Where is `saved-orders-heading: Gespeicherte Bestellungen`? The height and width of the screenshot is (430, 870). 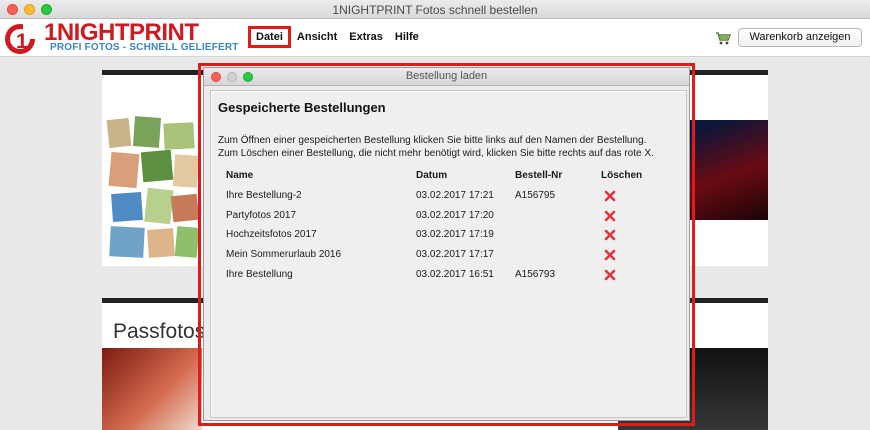
saved-orders-heading: Gespeicherte Bestellungen is located at coordinates (302, 107).